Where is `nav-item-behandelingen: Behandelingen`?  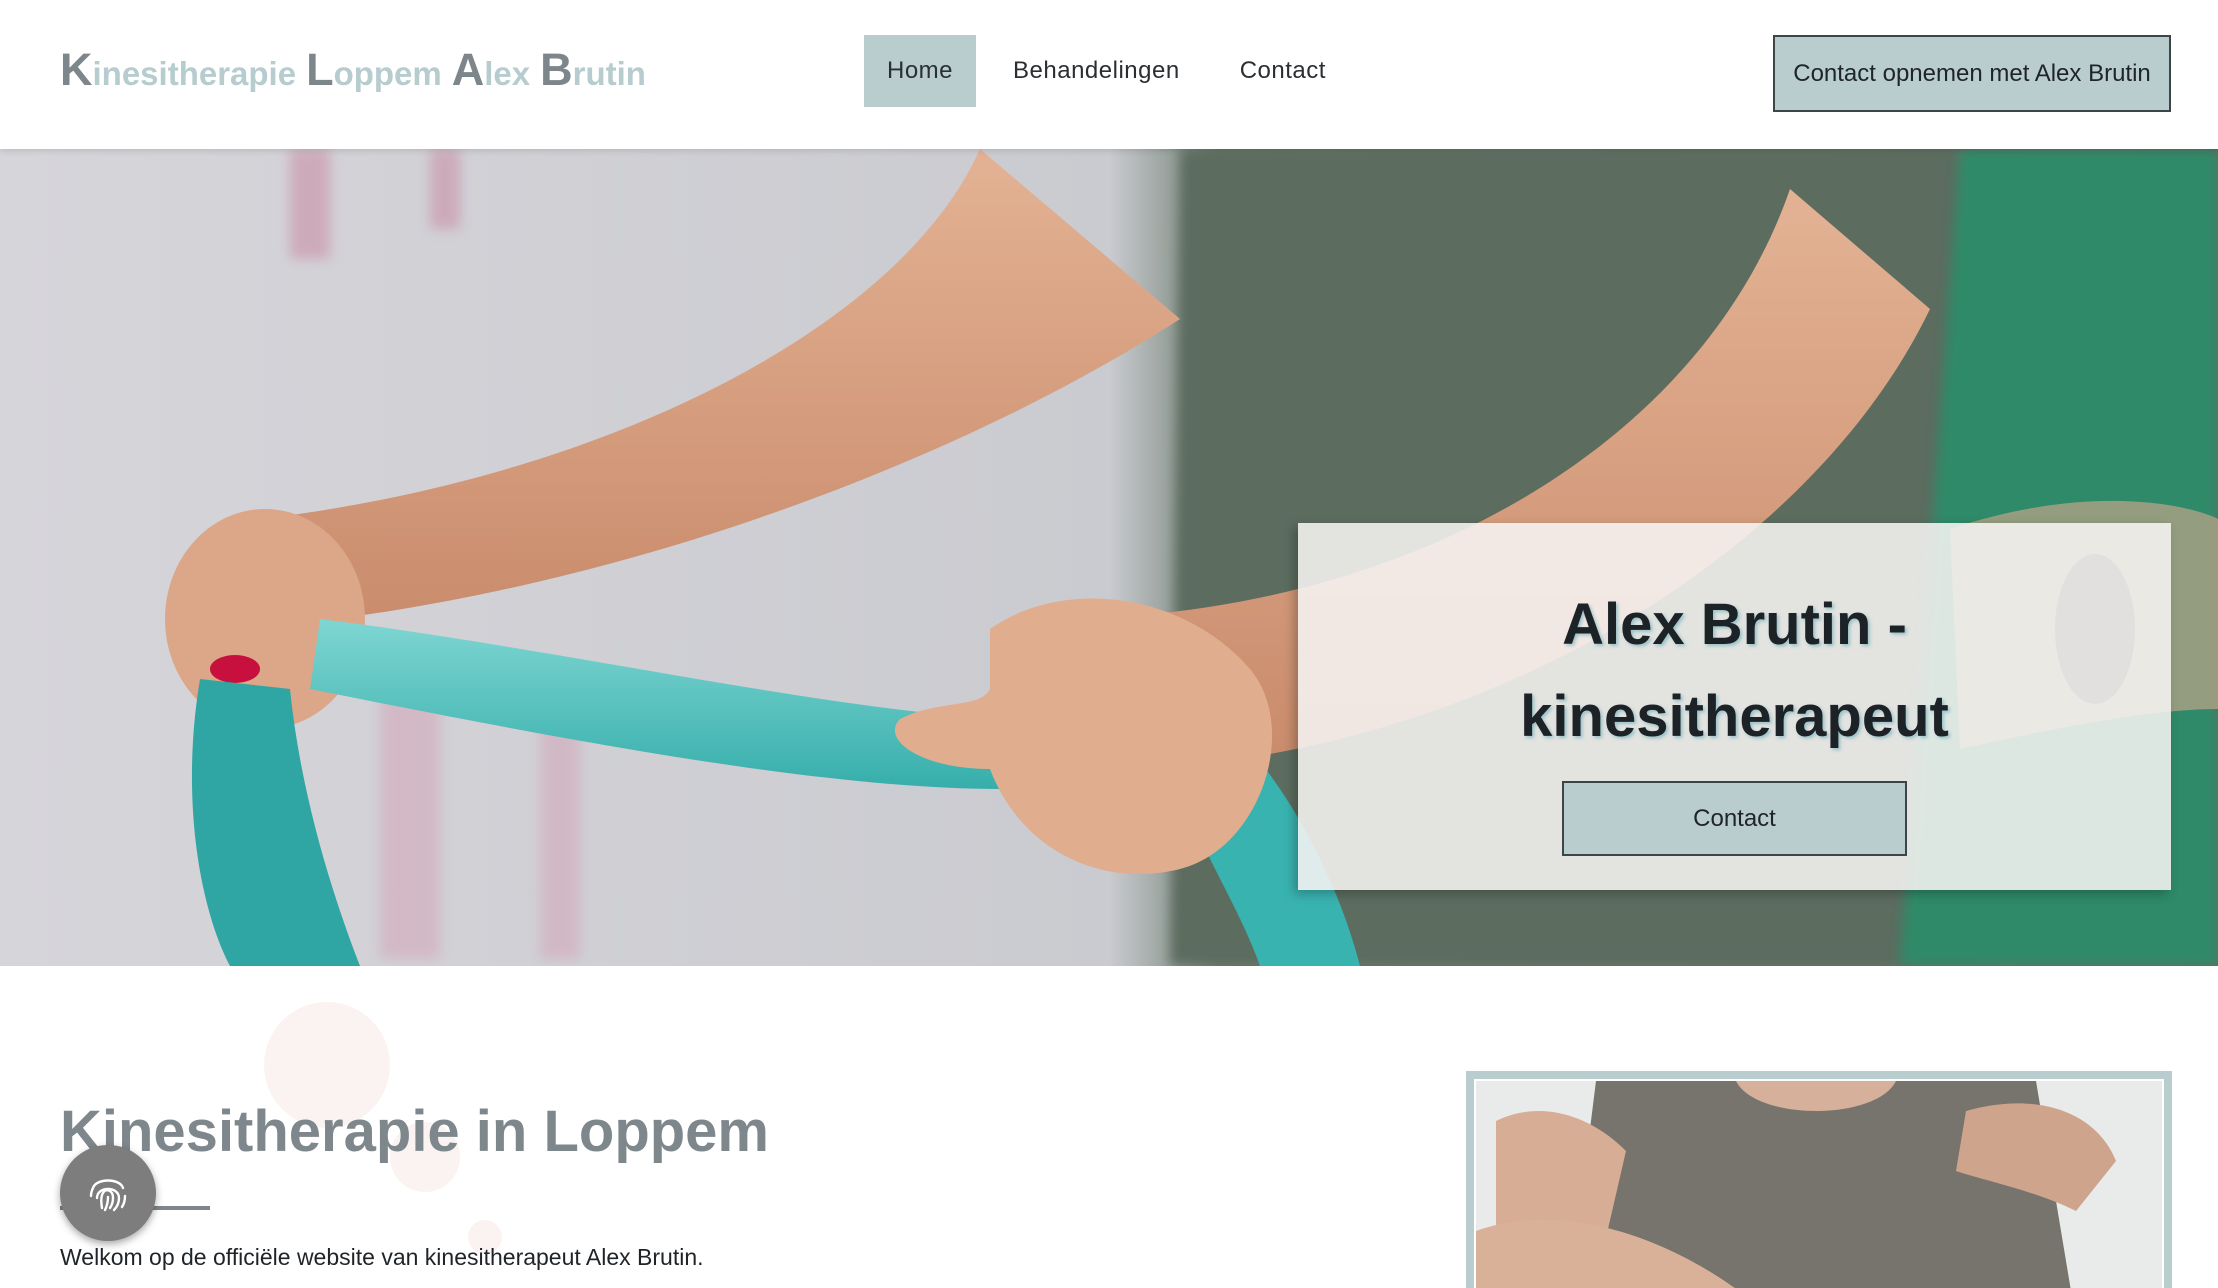
nav-item-behandelingen: Behandelingen is located at coordinates (1096, 71).